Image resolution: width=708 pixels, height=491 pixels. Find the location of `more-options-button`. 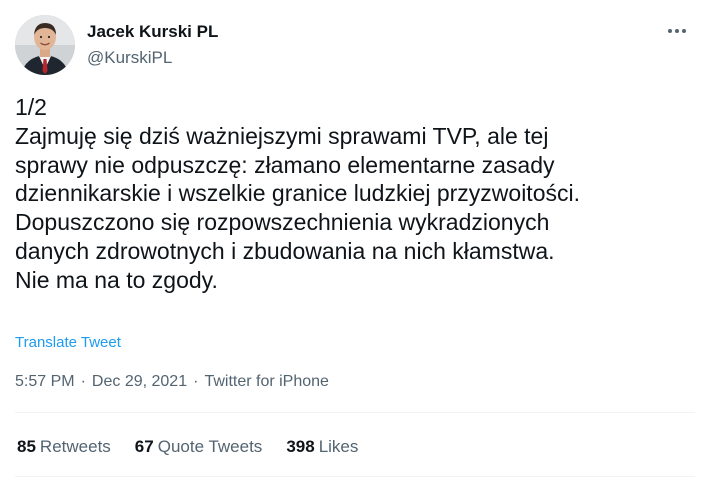

more-options-button is located at coordinates (677, 31).